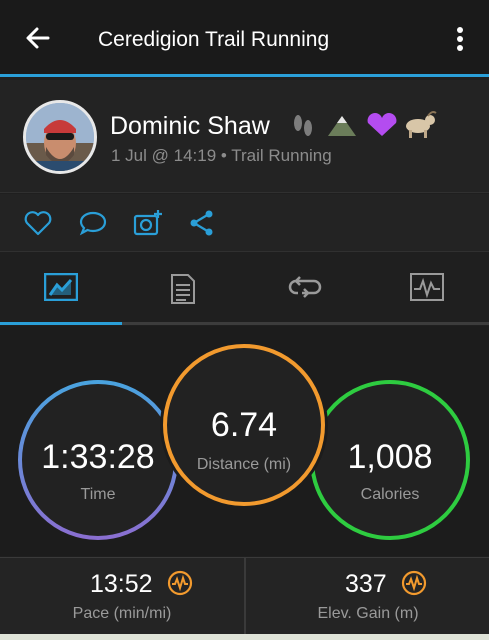  What do you see at coordinates (98, 494) in the screenshot?
I see `time-label: Time` at bounding box center [98, 494].